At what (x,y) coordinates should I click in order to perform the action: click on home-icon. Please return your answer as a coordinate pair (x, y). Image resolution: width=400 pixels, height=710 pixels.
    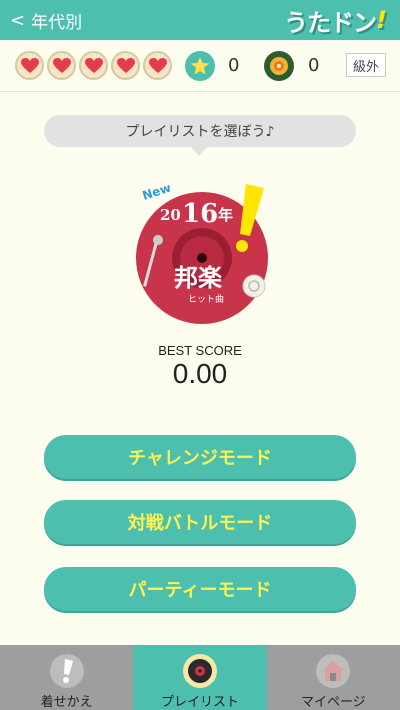
    Looking at the image, I should click on (333, 671).